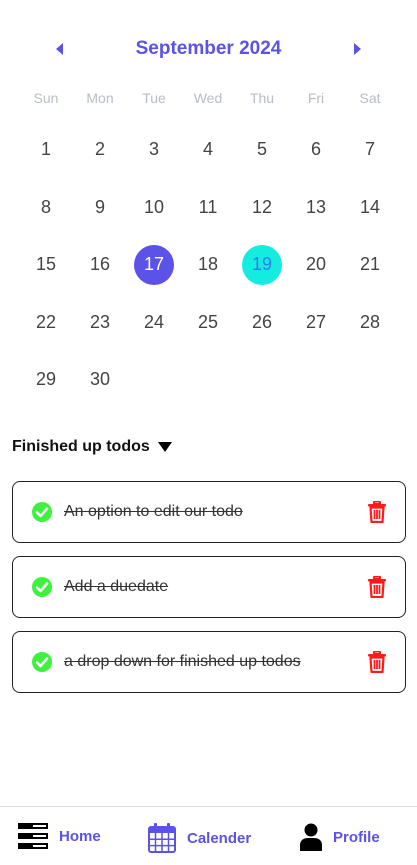 This screenshot has height=865, width=417. Describe the element at coordinates (262, 264) in the screenshot. I see `day-number: 19` at that location.